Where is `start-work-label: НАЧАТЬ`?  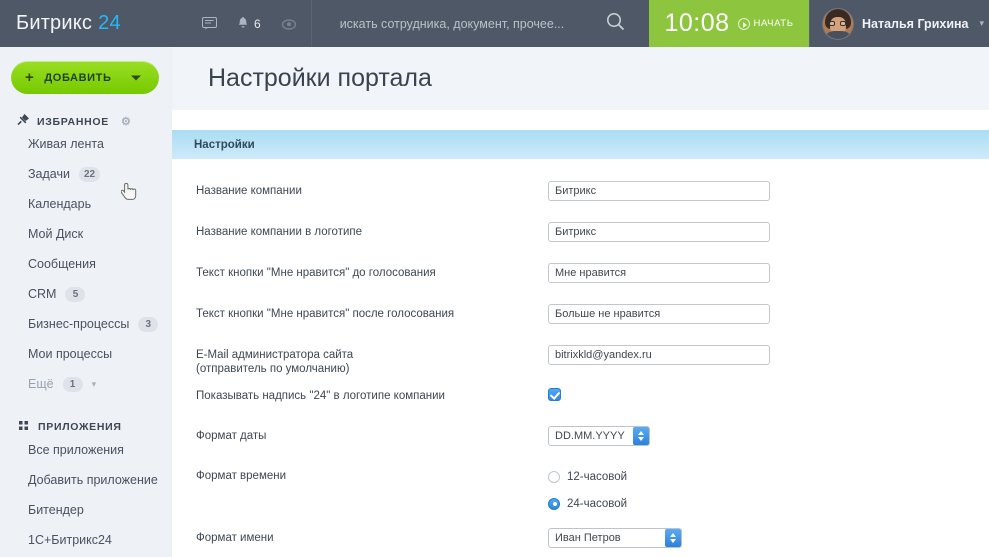
start-work-label: НАЧАТЬ is located at coordinates (773, 23).